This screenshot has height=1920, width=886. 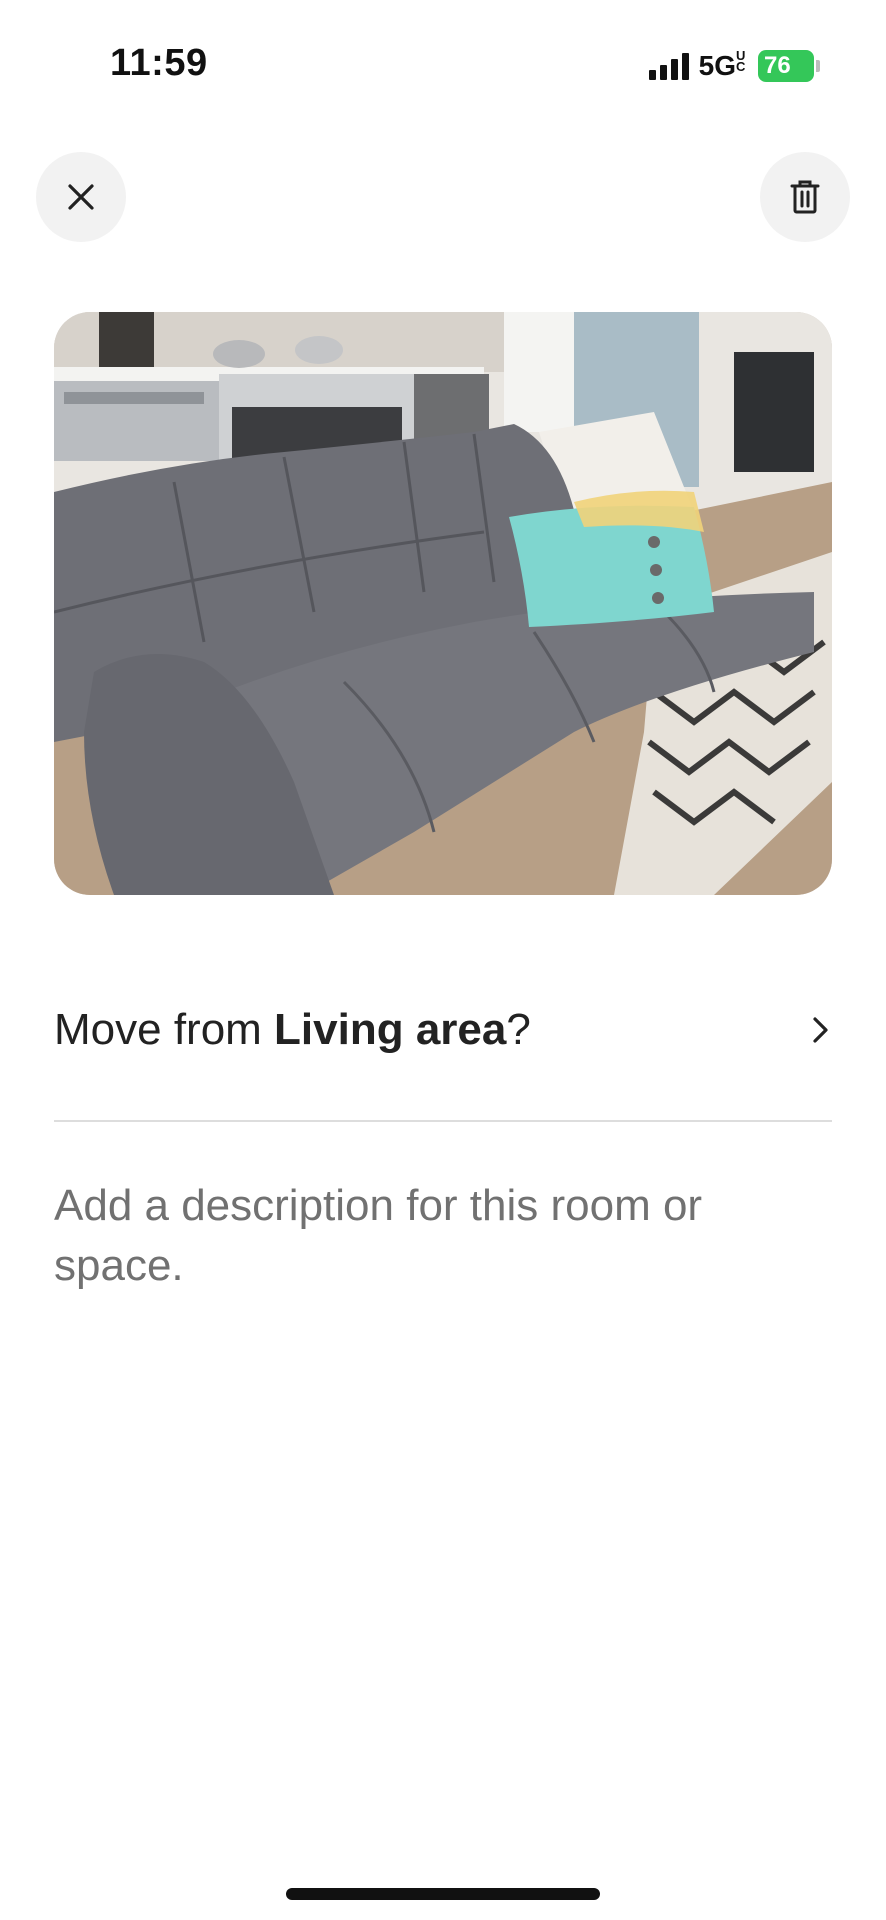 What do you see at coordinates (443, 1121) in the screenshot?
I see `divider` at bounding box center [443, 1121].